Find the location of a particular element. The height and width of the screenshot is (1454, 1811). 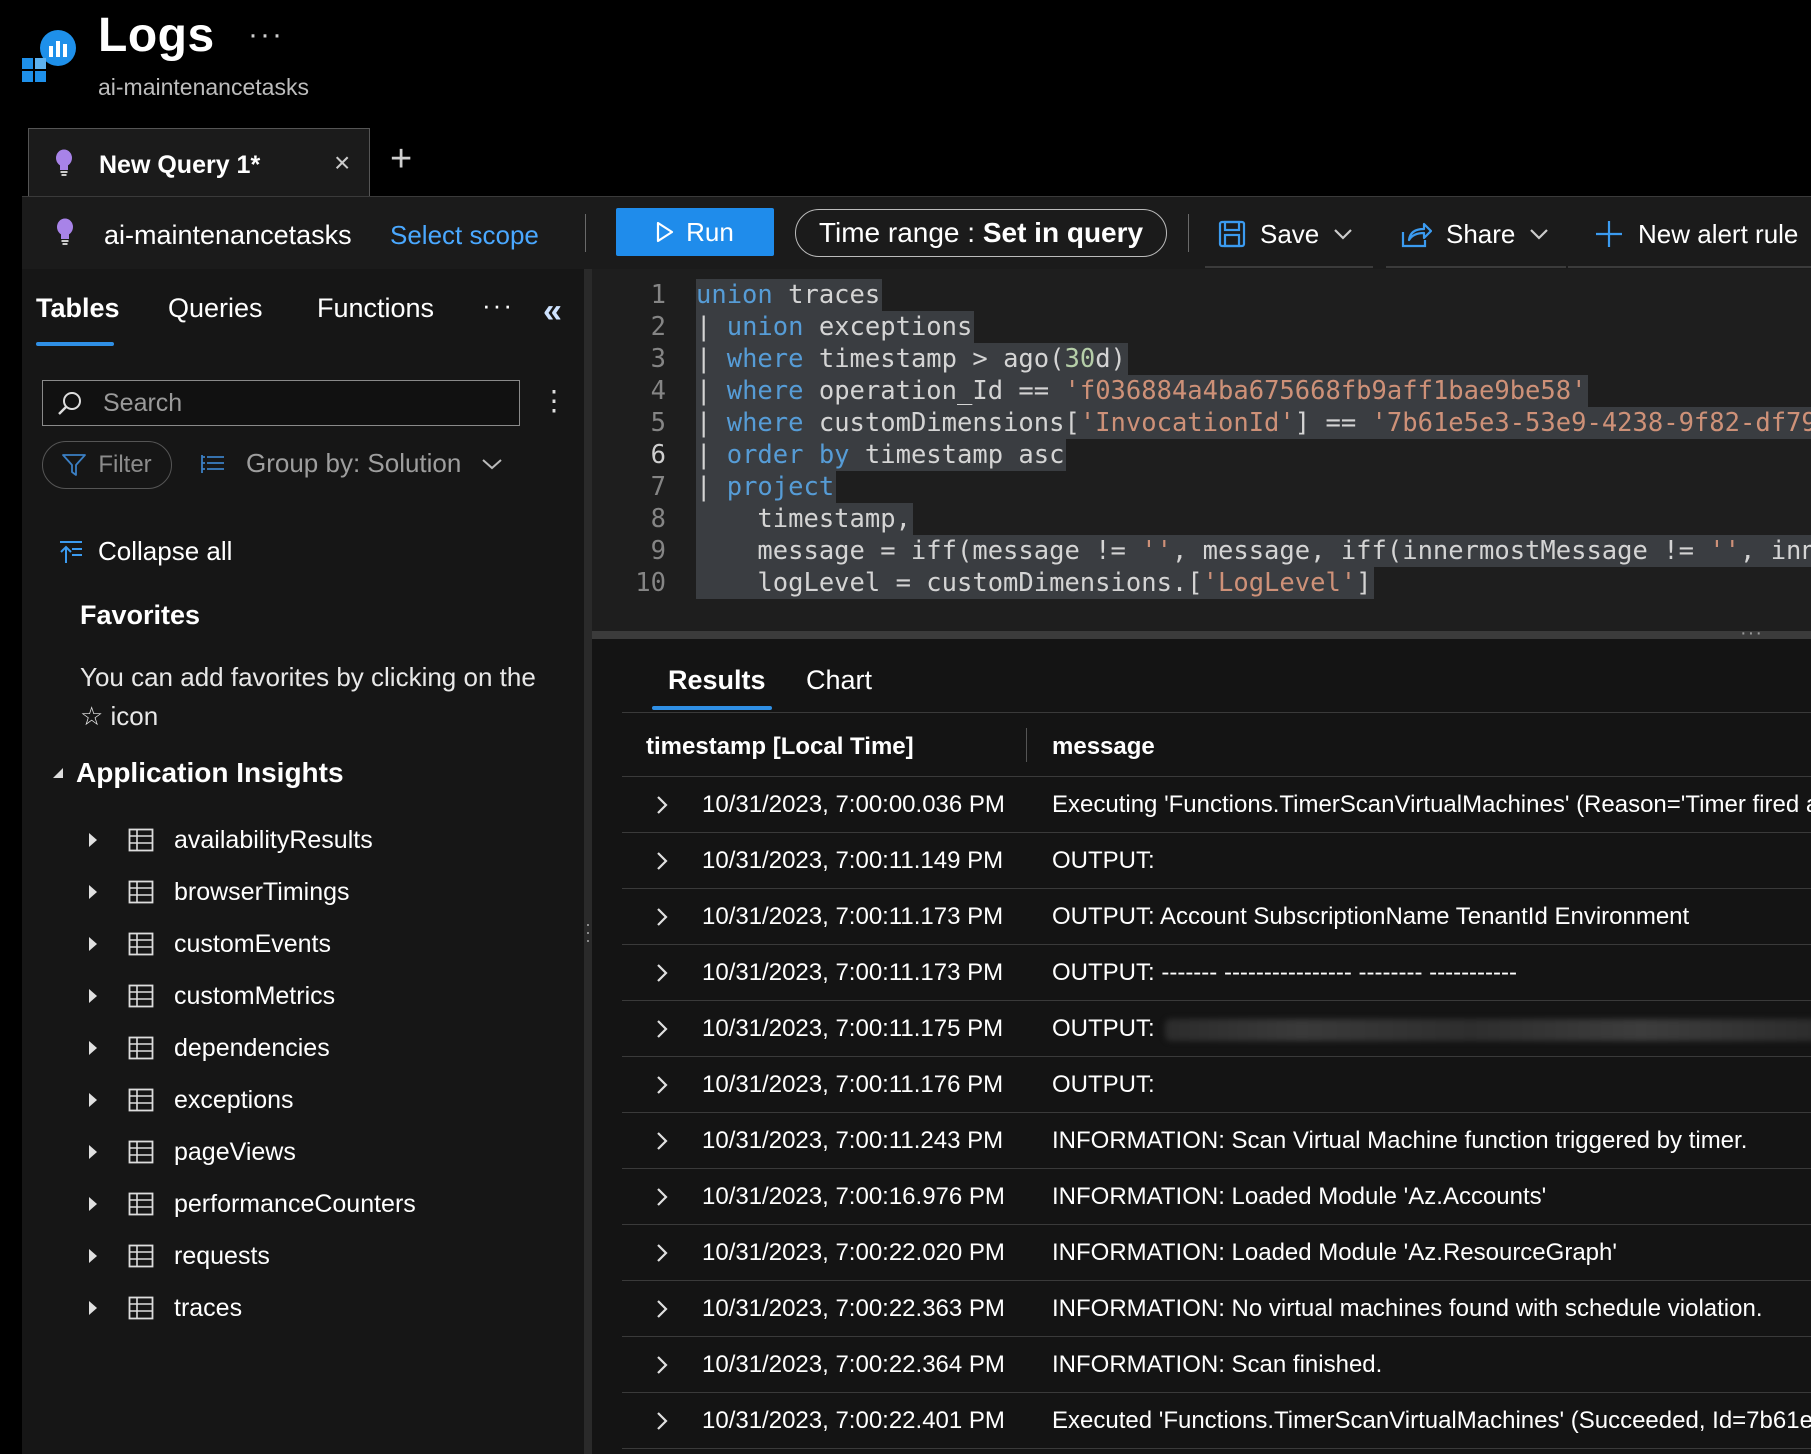

editor-results-splitter is located at coordinates (1201, 635).